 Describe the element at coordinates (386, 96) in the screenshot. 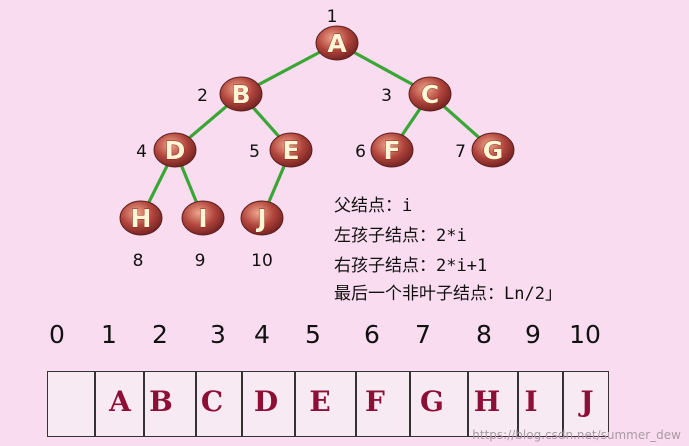

I see `node-index-label: 3` at that location.